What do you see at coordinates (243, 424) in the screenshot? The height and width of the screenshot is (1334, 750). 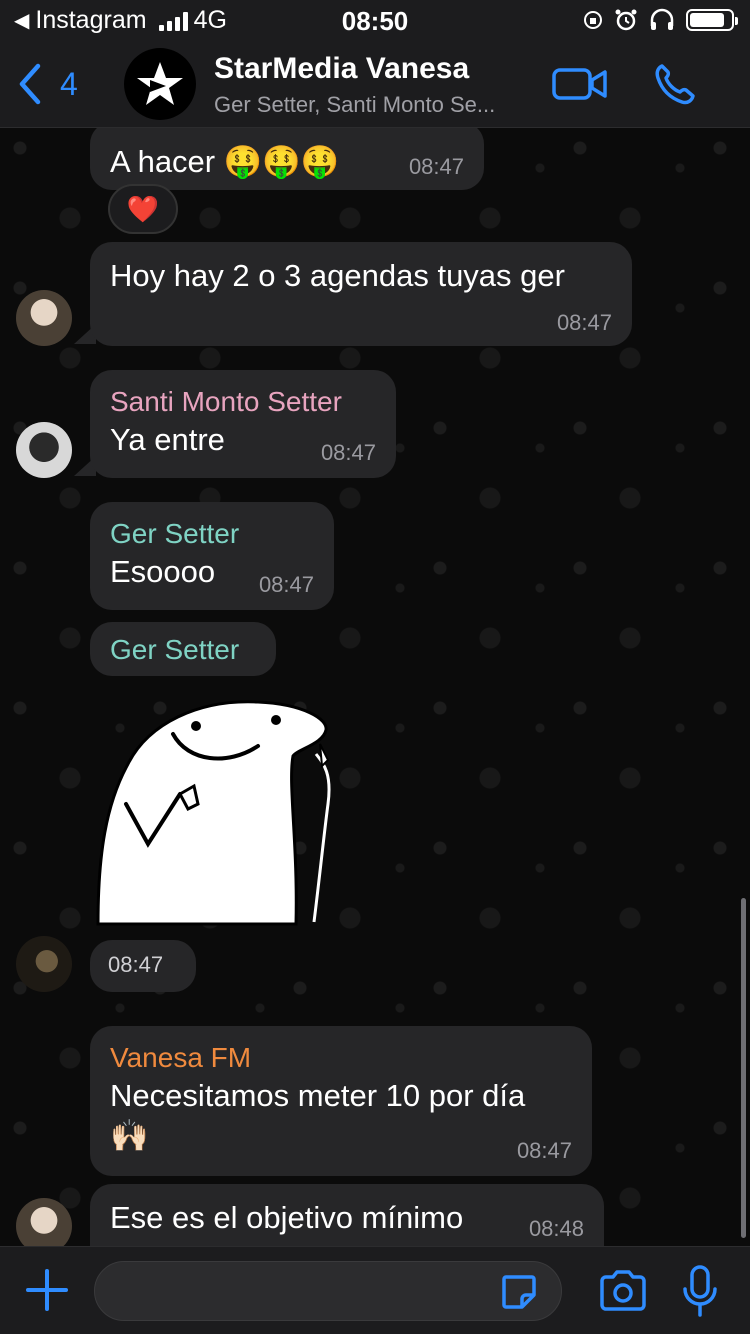 I see `message-bubble: Santi Monto Setter Ya entre 08:47` at bounding box center [243, 424].